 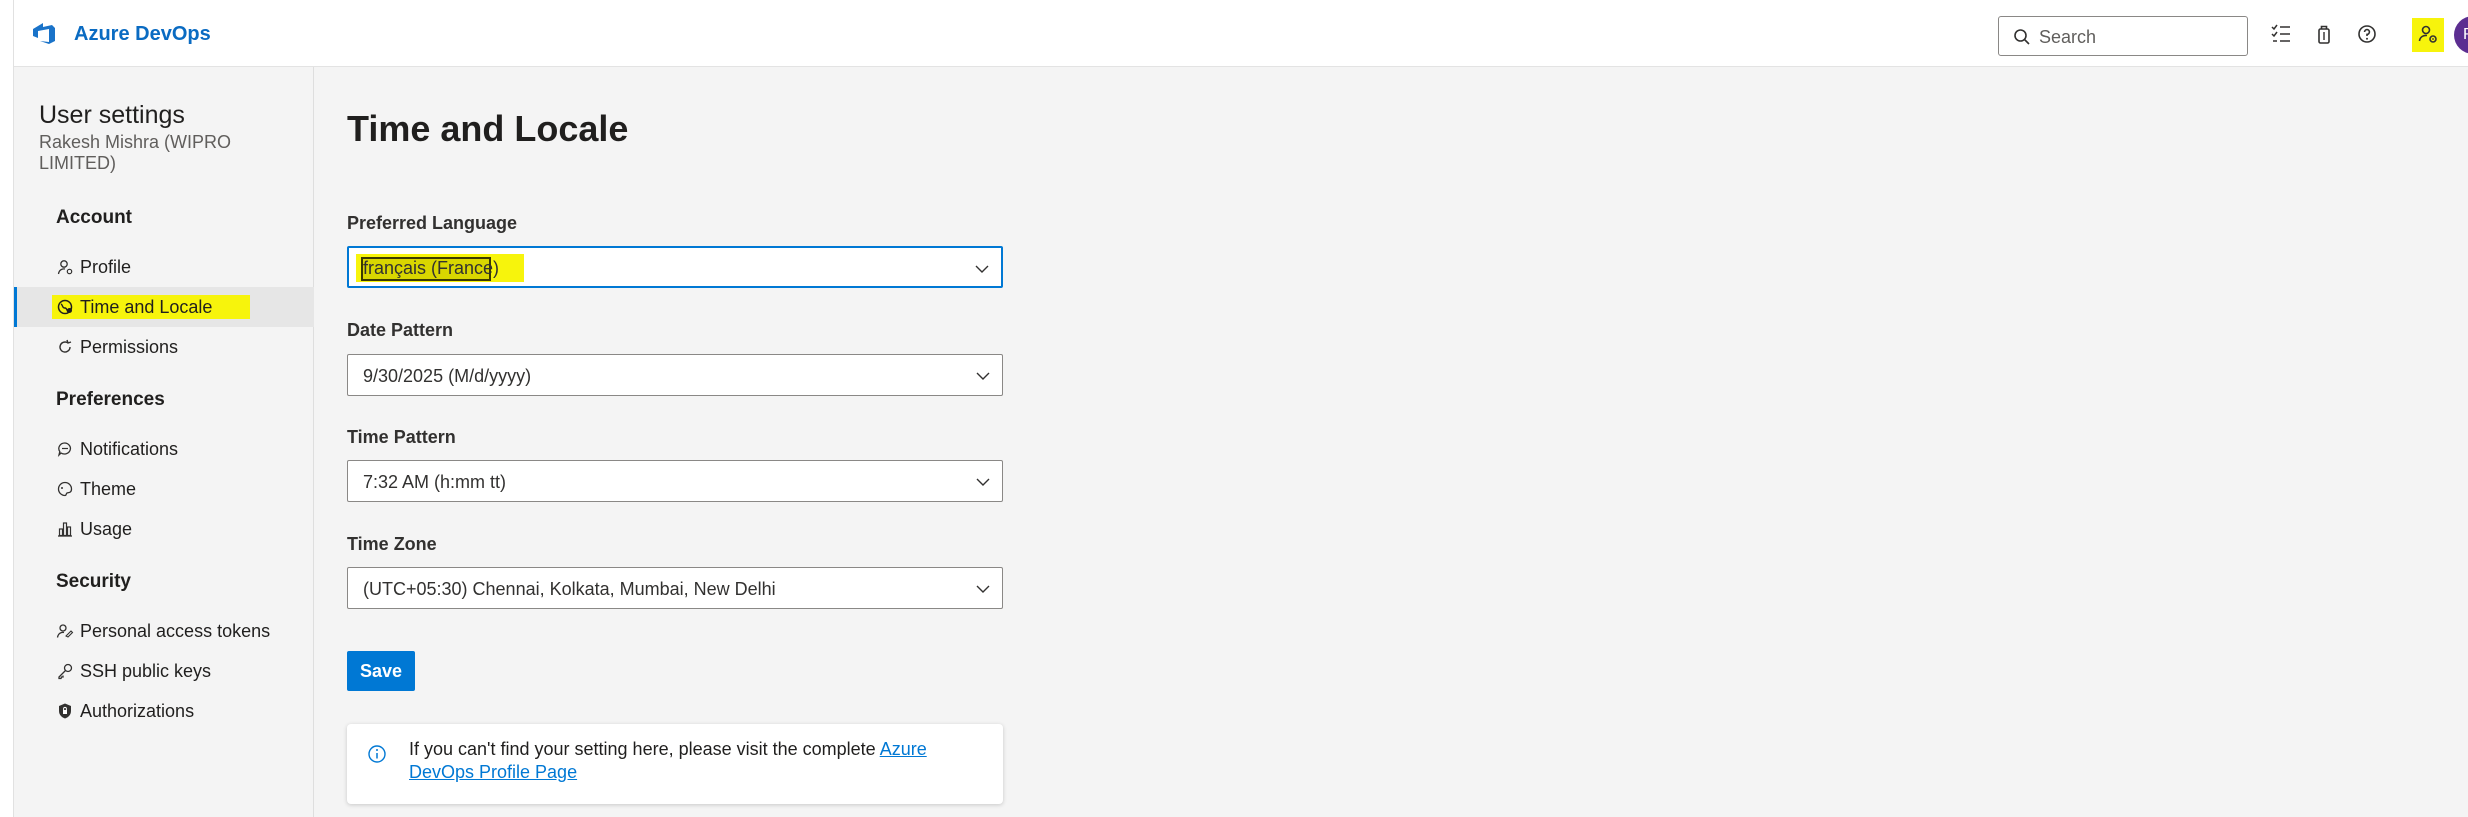 I want to click on marketplace-bag-icon, so click(x=2324, y=34).